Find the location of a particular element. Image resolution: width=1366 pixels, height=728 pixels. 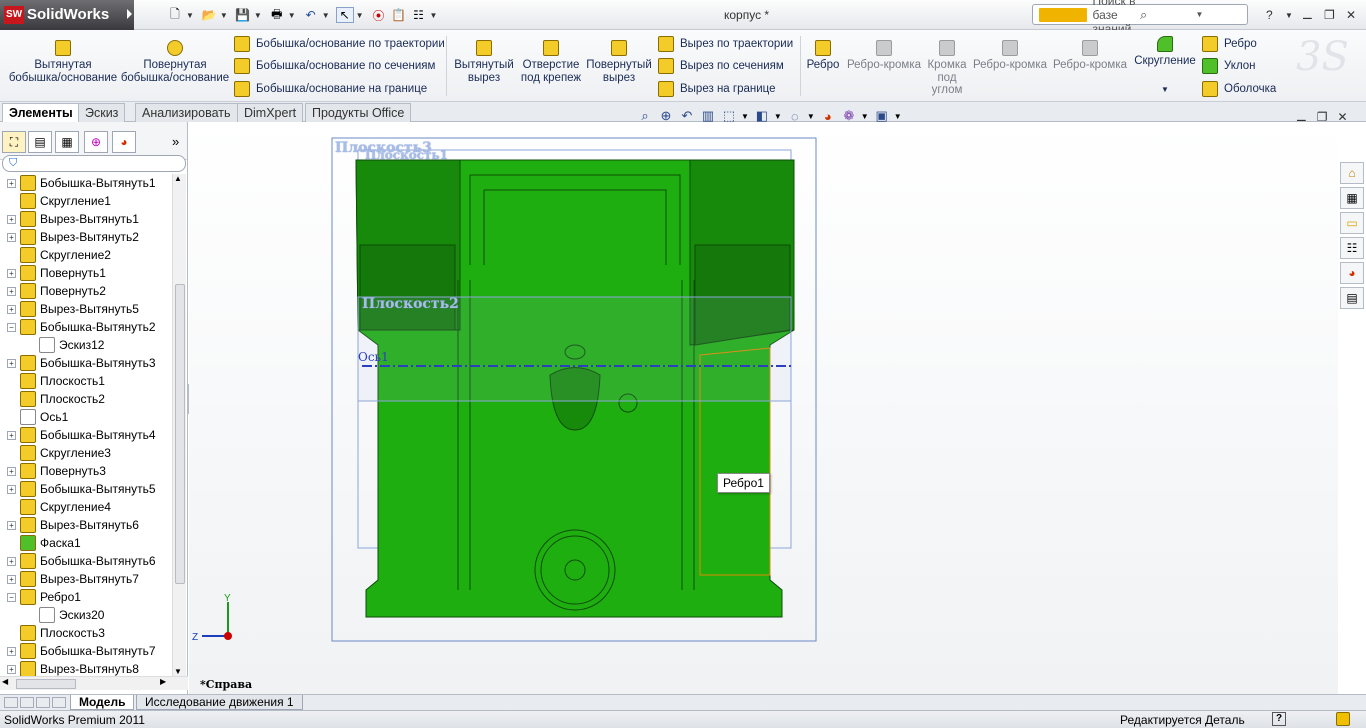

tree-item: Скругление2 is located at coordinates (55, 255).